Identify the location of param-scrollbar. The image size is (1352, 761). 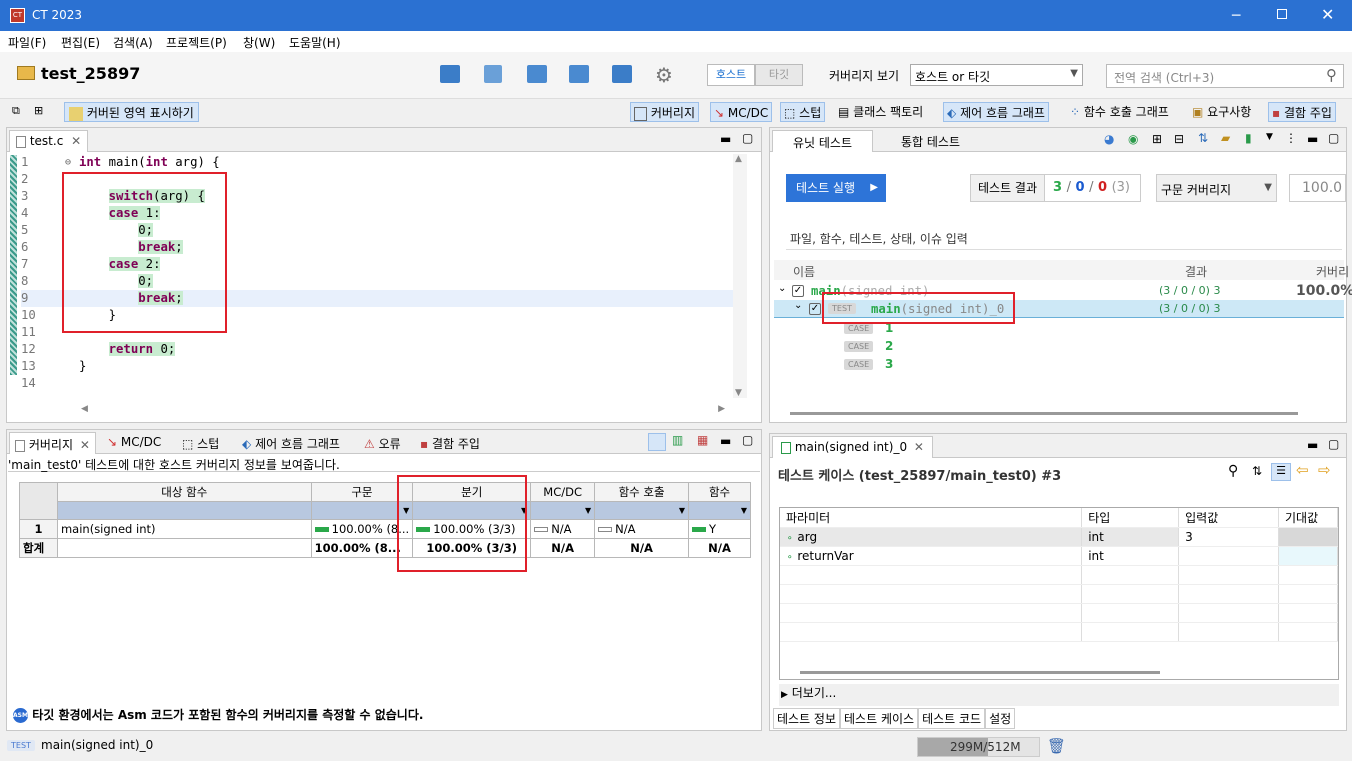
(980, 672).